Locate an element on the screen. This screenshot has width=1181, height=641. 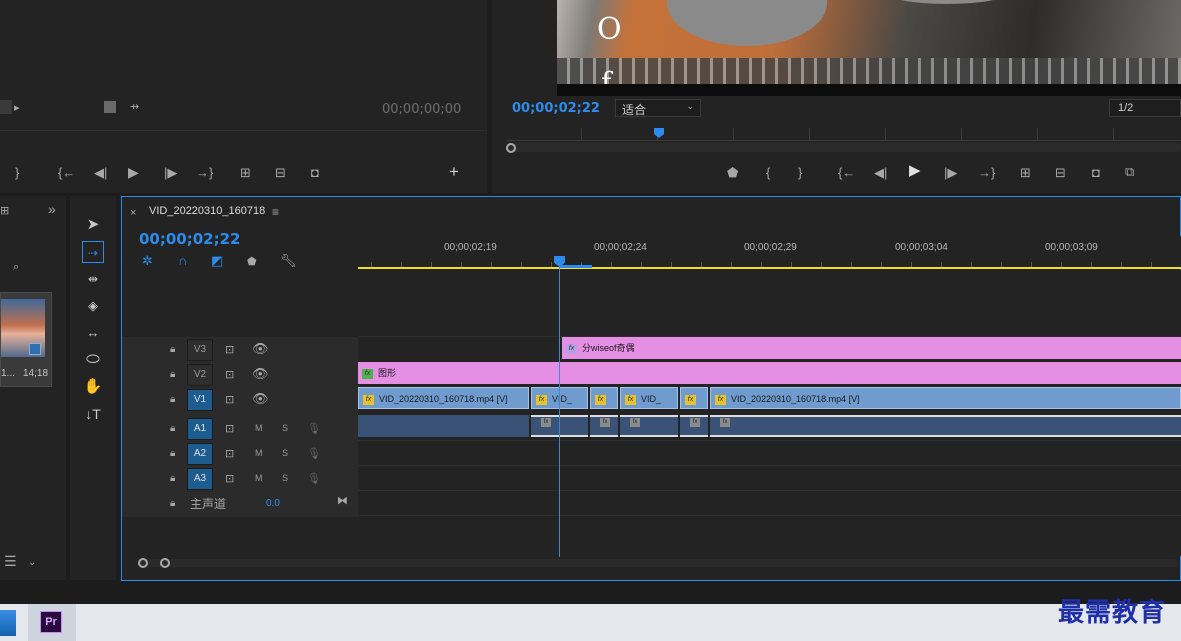
slip-tool-icon: ↔ is located at coordinates (93, 333).